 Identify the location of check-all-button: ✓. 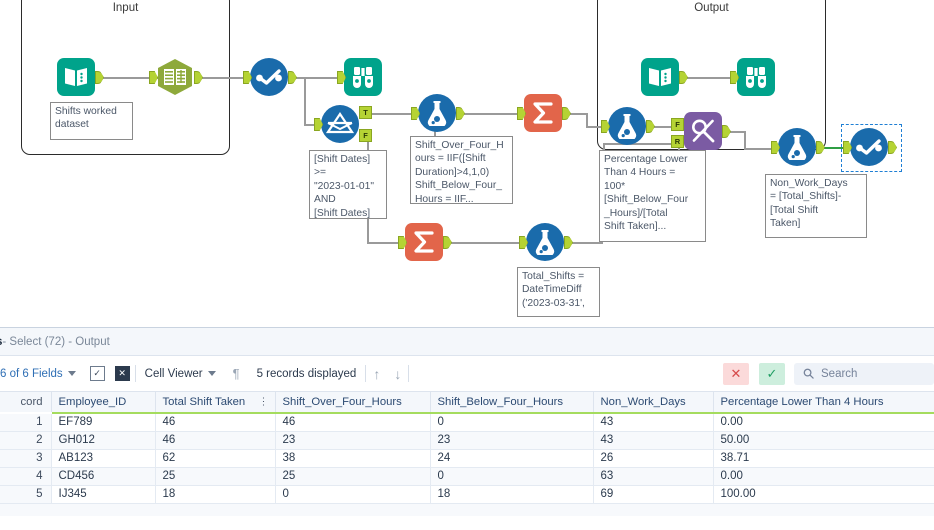
(97, 373).